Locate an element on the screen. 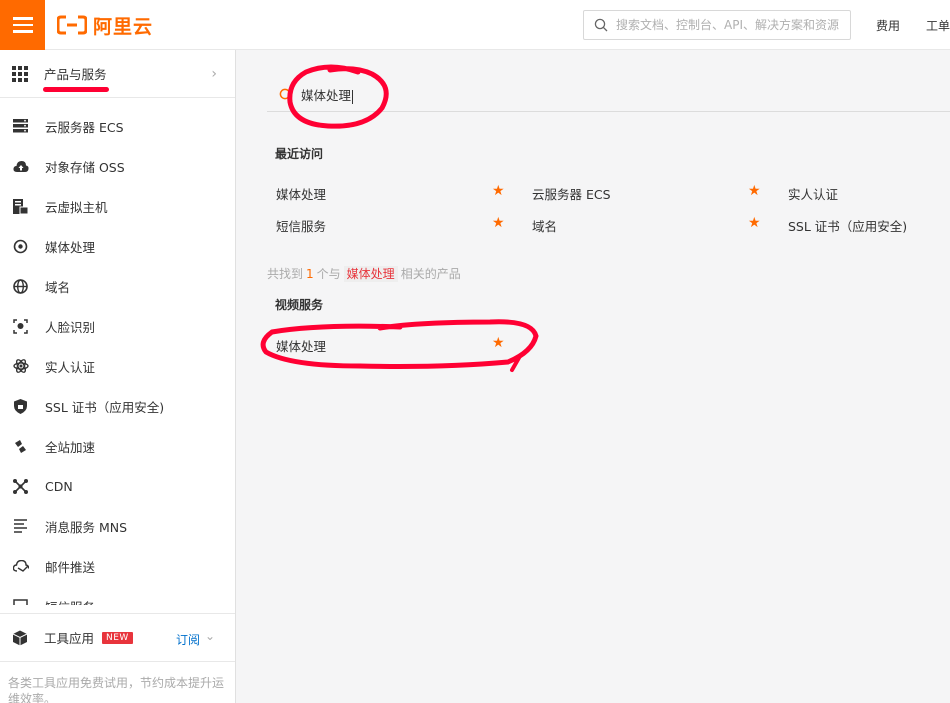 Image resolution: width=950 pixels, height=703 pixels. sidebar-item-real-person-auth: 实人认证 is located at coordinates (117, 366).